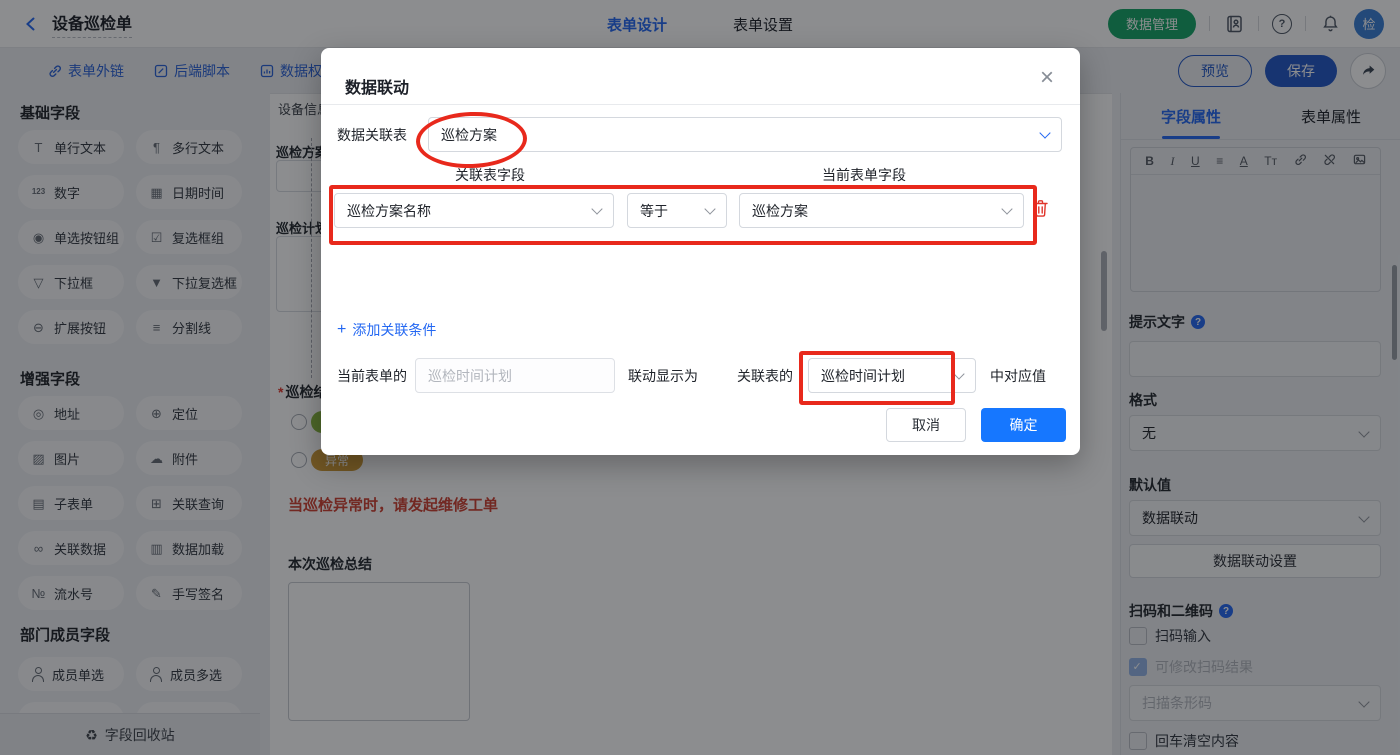  I want to click on linked-table-field-select: 巡检时间计划, so click(892, 375).